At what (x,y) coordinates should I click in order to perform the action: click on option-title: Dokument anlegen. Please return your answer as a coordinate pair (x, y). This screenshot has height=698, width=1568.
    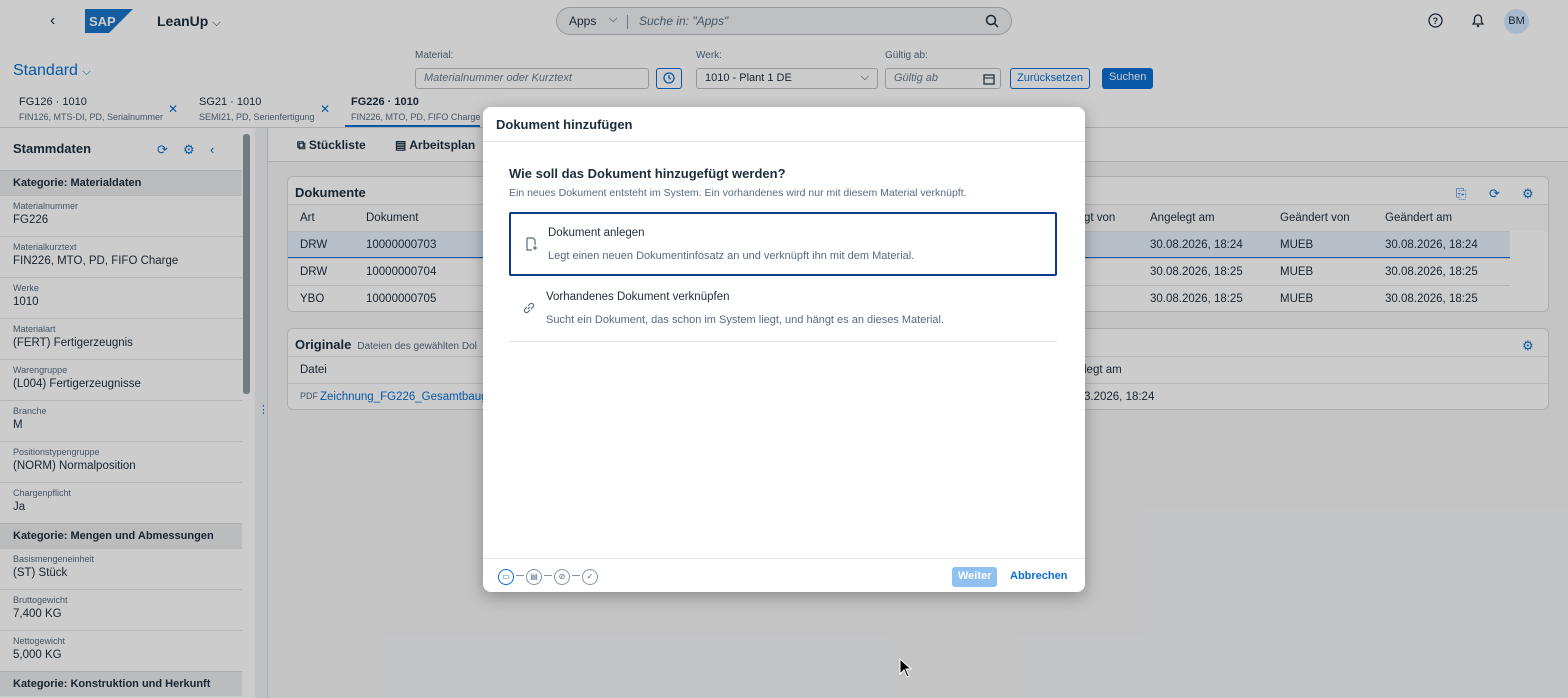
    Looking at the image, I should click on (596, 233).